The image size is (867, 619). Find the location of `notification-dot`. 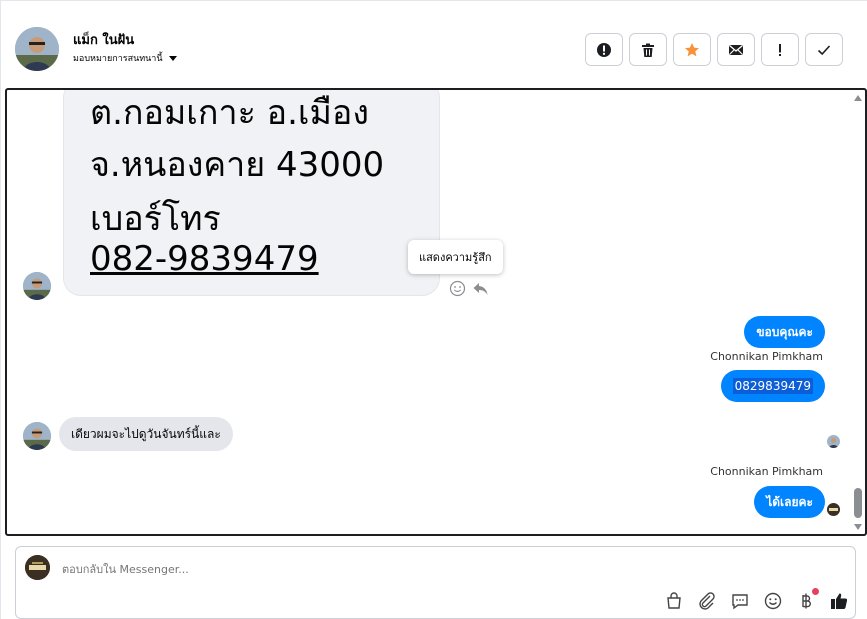

notification-dot is located at coordinates (815, 591).